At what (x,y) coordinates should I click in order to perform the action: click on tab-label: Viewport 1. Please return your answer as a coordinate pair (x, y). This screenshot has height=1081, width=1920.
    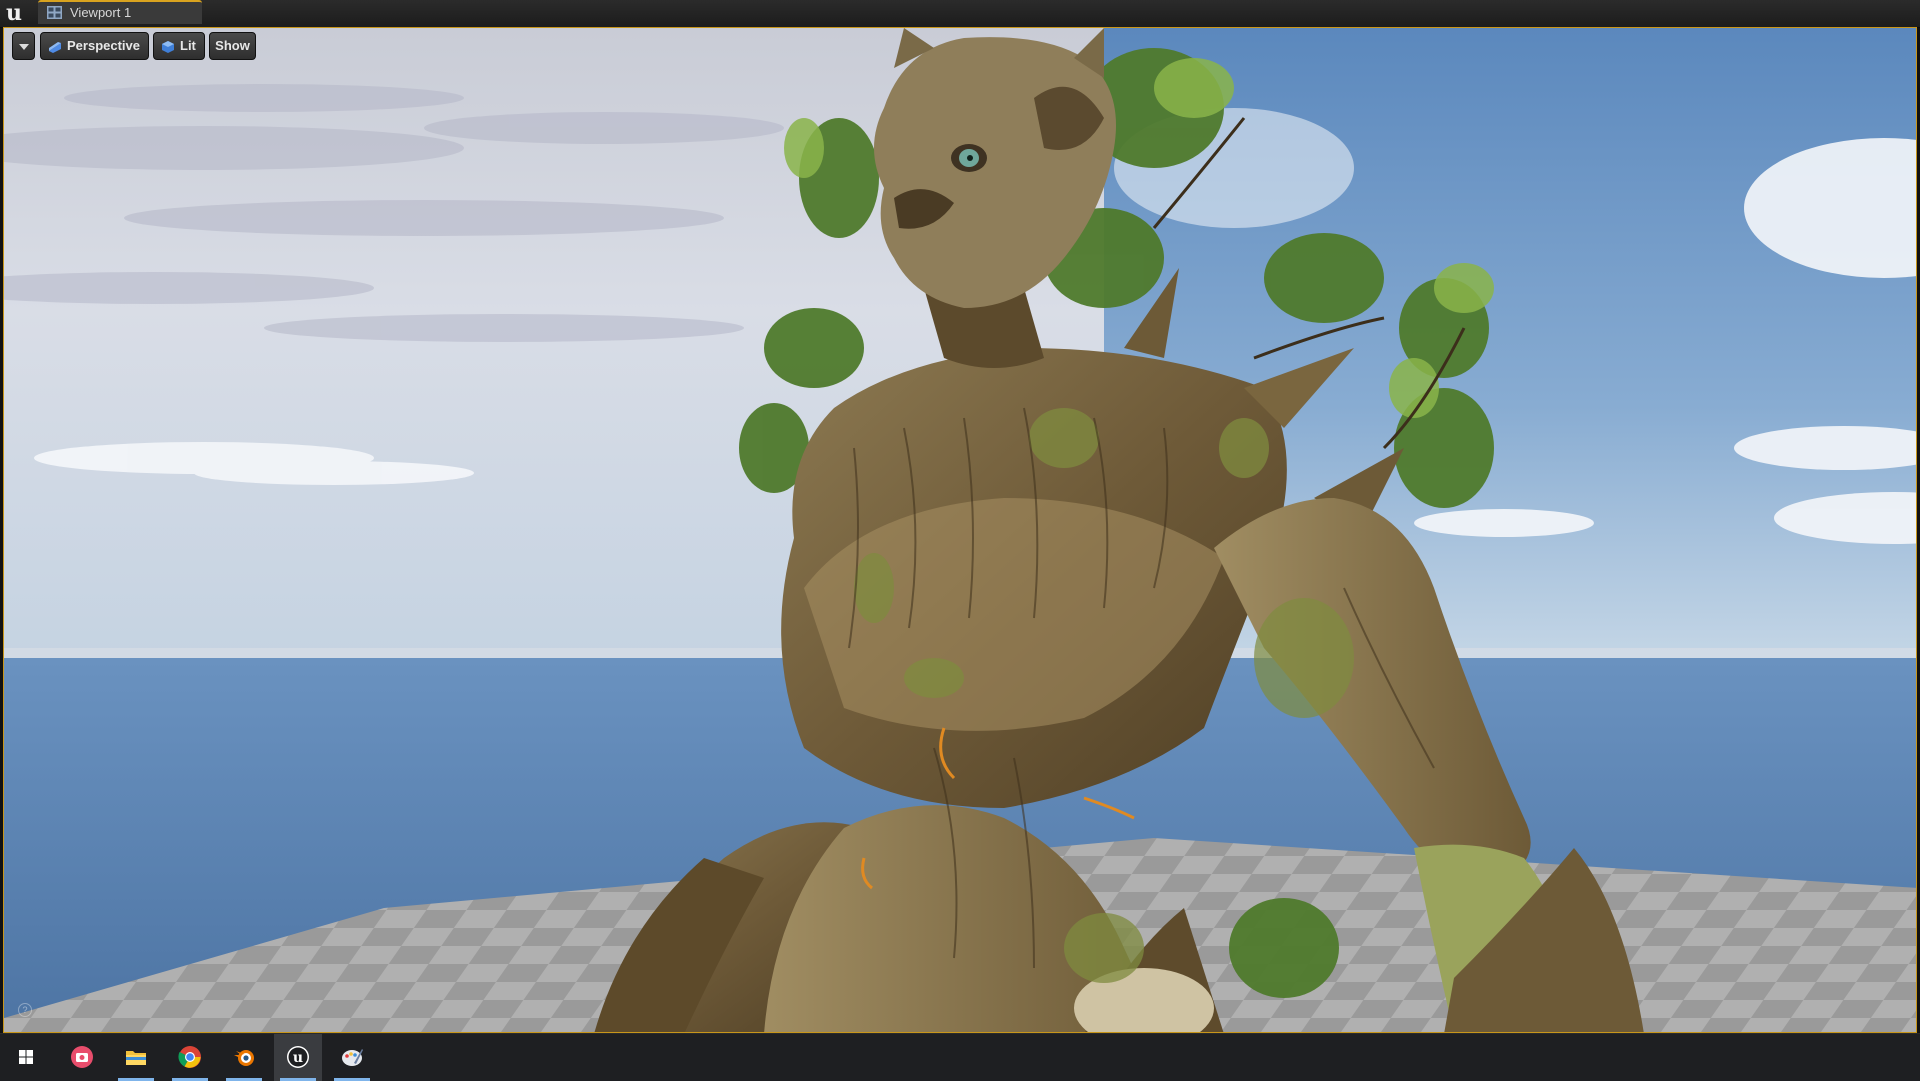
    Looking at the image, I should click on (101, 12).